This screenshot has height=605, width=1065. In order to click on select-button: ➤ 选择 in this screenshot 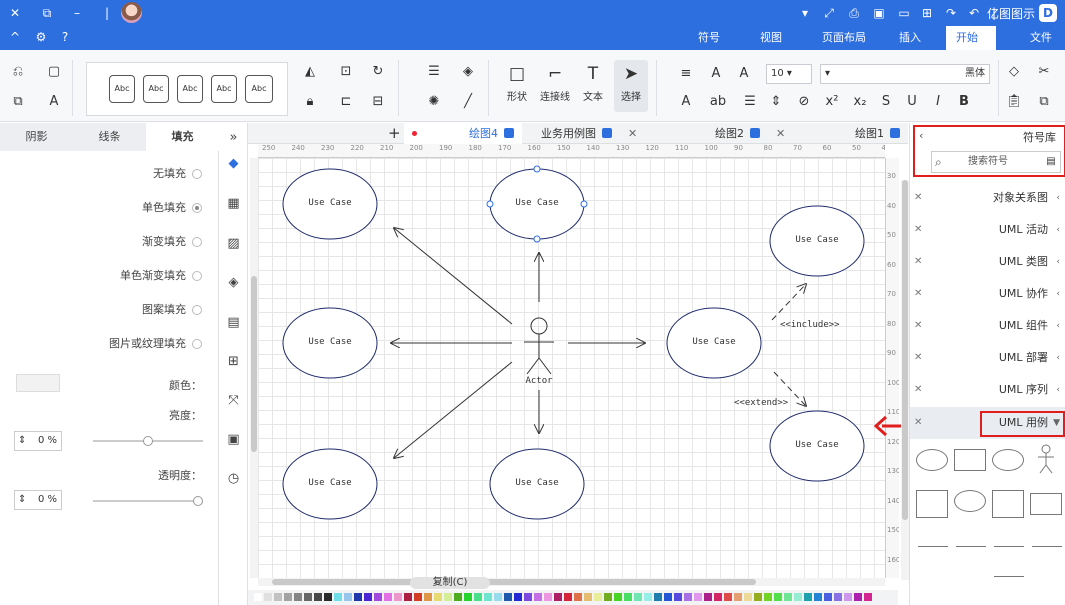, I will do `click(631, 86)`.